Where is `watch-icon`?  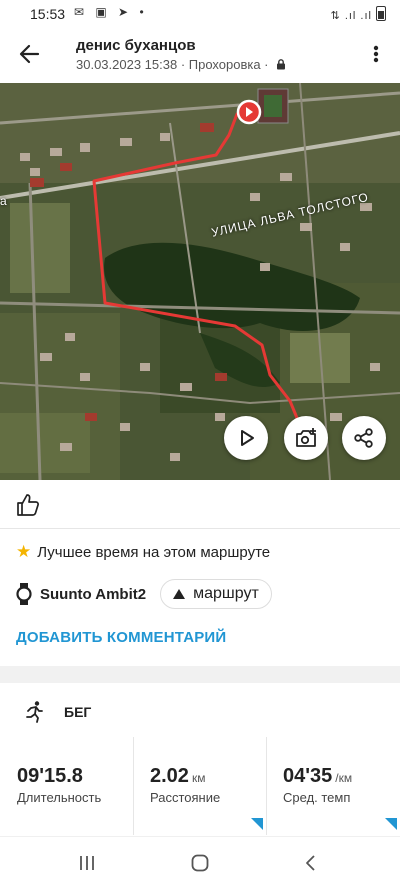 watch-icon is located at coordinates (24, 594).